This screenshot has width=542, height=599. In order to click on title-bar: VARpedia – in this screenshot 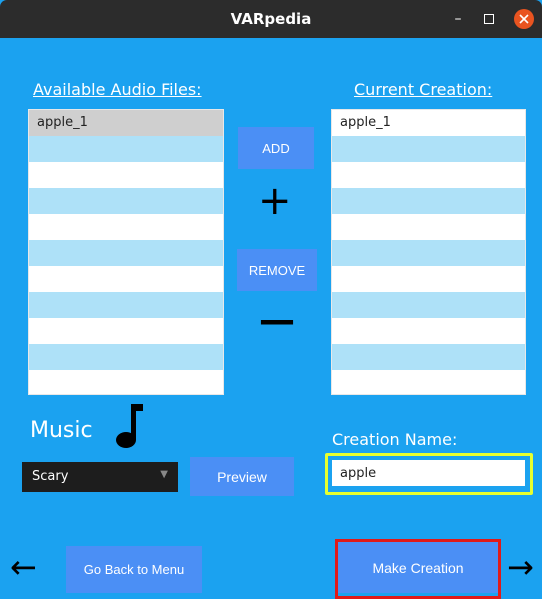, I will do `click(271, 19)`.